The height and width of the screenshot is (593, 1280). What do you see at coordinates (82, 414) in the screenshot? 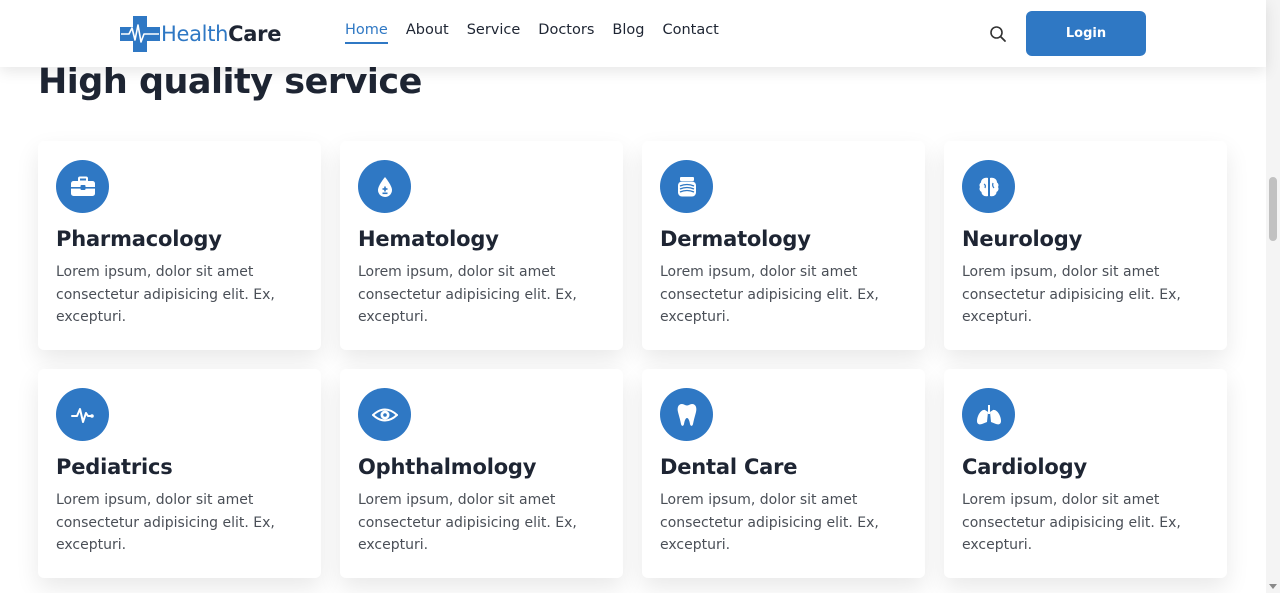
I see `heartbeat-icon` at bounding box center [82, 414].